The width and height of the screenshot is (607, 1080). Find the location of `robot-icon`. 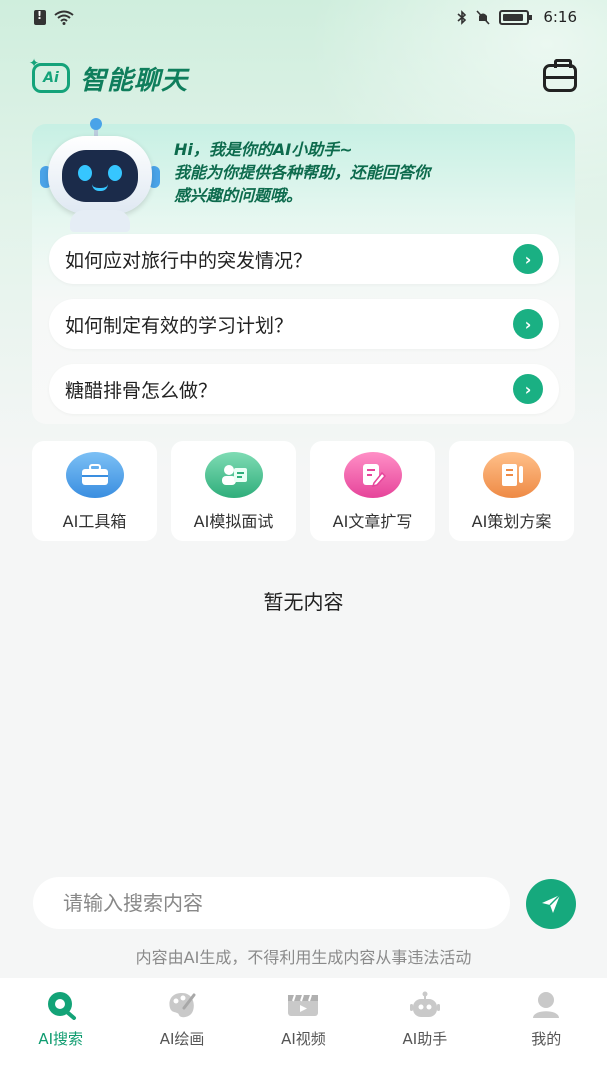

robot-icon is located at coordinates (425, 1005).